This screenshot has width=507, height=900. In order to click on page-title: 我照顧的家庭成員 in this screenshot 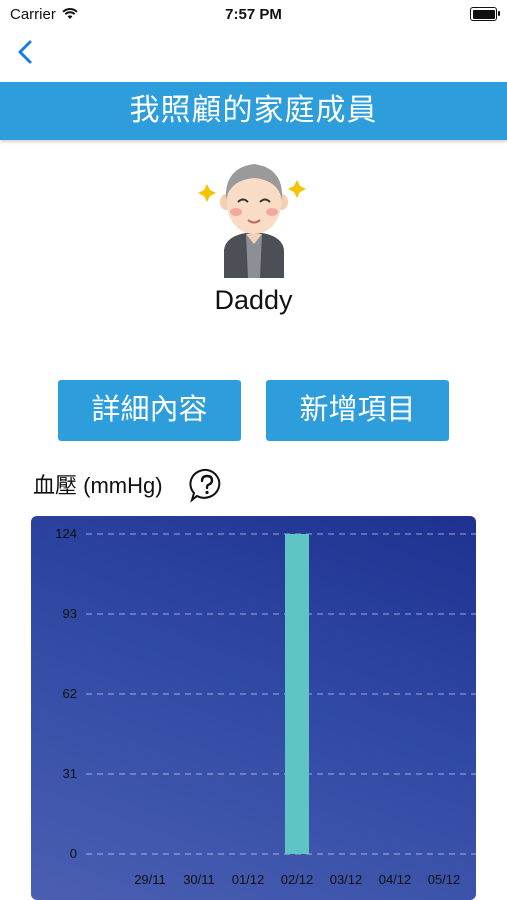, I will do `click(253, 110)`.